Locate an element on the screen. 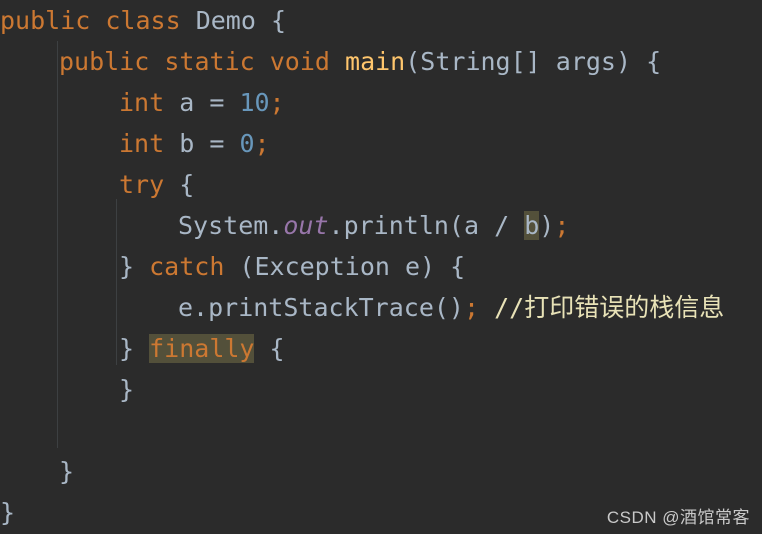 The height and width of the screenshot is (534, 762). code-token: out is located at coordinates (306, 225).